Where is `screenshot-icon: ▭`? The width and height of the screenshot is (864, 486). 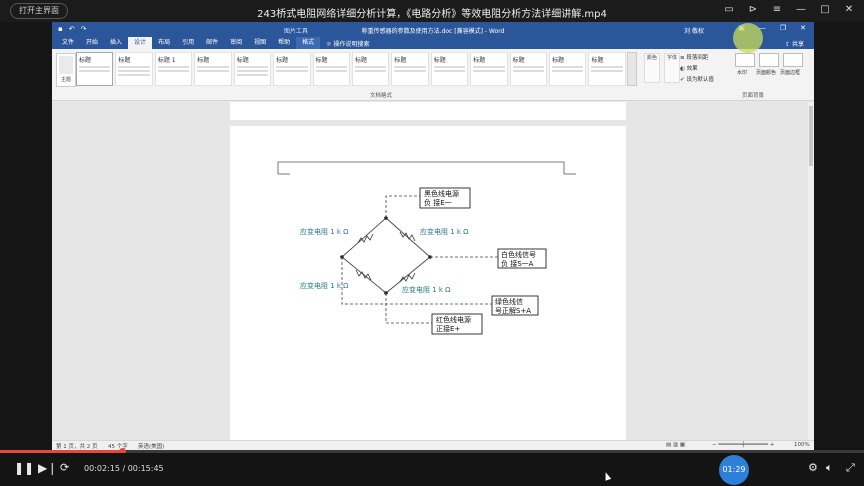
screenshot-icon: ▭ is located at coordinates (729, 10).